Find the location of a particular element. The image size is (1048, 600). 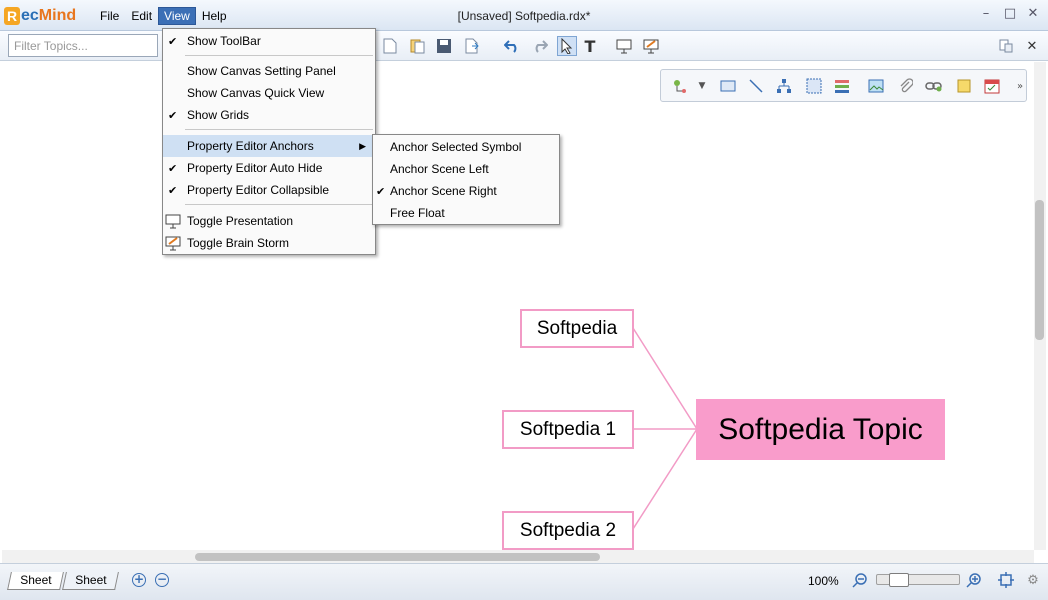

menu-item-show-canvas-quick-view: Show Canvas Quick View is located at coordinates (269, 93).